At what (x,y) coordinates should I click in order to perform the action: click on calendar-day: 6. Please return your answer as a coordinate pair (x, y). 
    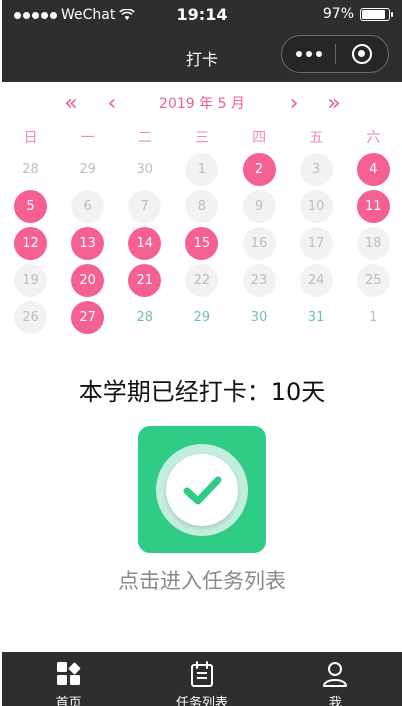
    Looking at the image, I should click on (88, 206).